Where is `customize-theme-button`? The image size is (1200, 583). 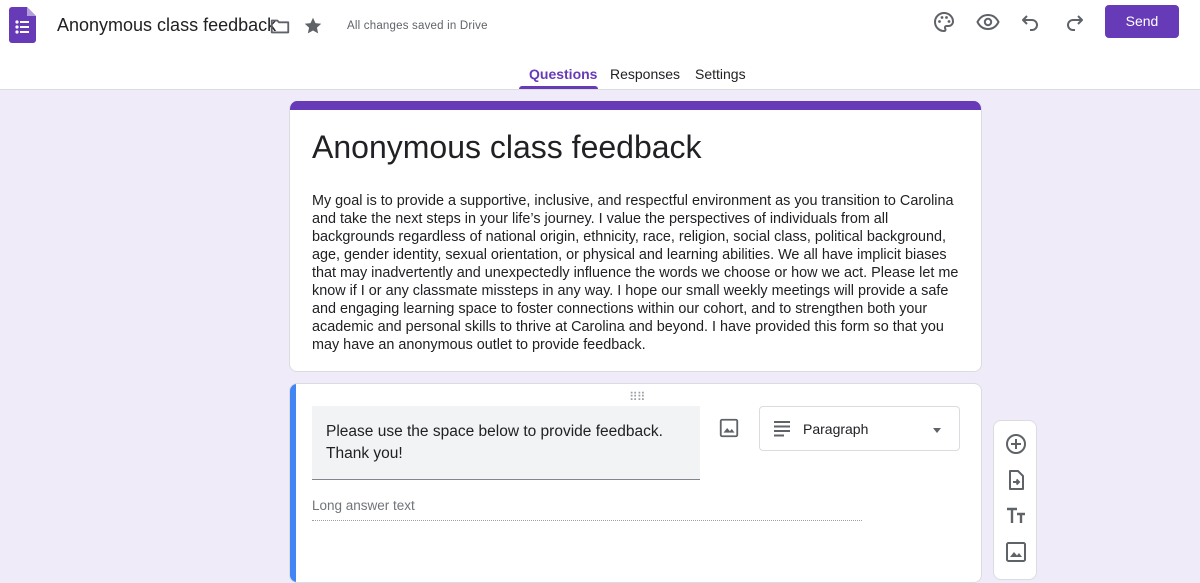 customize-theme-button is located at coordinates (944, 22).